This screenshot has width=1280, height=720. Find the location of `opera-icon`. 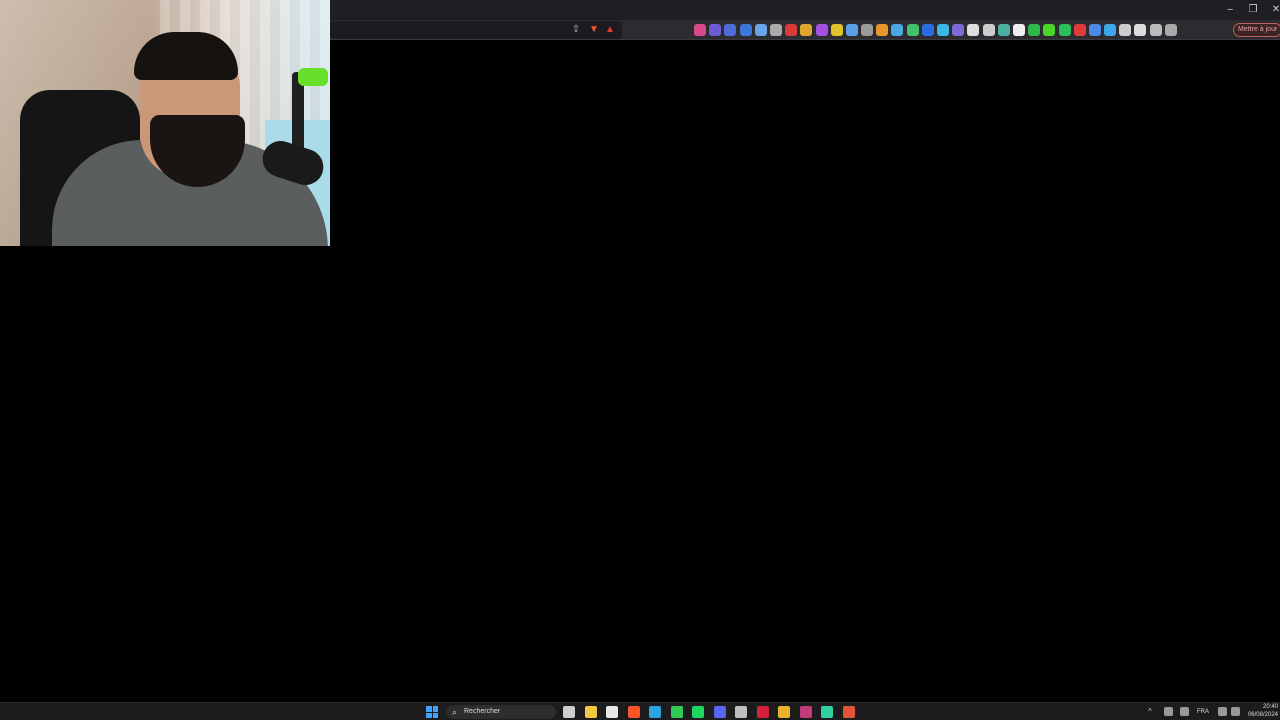

opera-icon is located at coordinates (762, 712).